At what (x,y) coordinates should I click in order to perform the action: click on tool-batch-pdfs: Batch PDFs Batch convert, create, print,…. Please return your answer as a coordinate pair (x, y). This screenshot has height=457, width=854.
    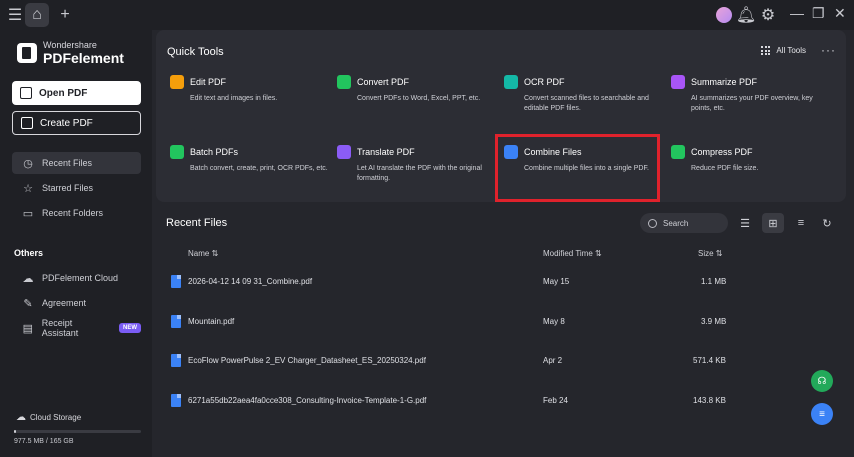
    Looking at the image, I should click on (250, 159).